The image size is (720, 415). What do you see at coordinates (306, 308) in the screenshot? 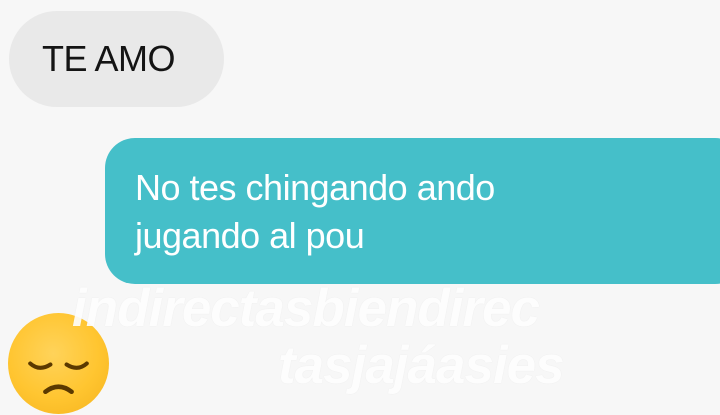
I see `watermark-line-1: indirectasbiendirec` at bounding box center [306, 308].